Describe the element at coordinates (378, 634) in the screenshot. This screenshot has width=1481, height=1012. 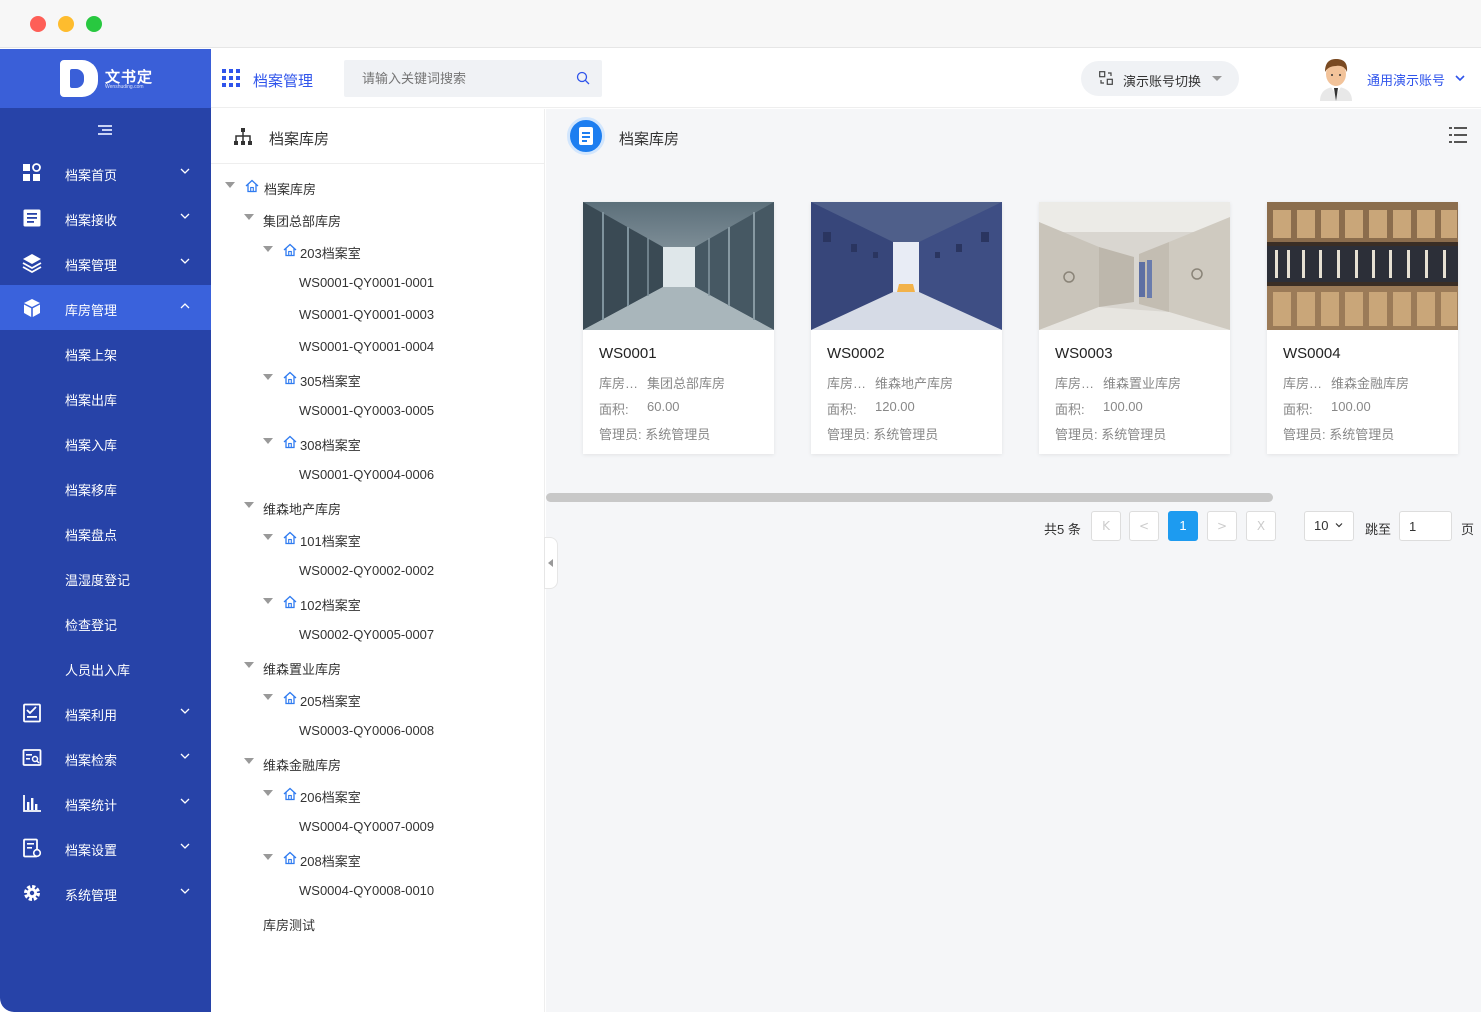
I see `tree-node: WS0002-QY0005-0007` at that location.